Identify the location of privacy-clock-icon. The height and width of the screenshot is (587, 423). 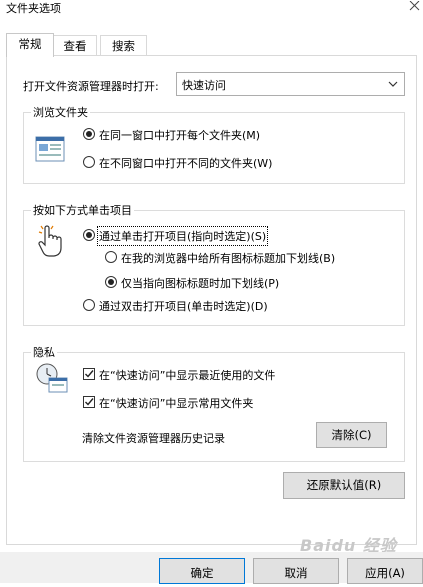
(52, 378).